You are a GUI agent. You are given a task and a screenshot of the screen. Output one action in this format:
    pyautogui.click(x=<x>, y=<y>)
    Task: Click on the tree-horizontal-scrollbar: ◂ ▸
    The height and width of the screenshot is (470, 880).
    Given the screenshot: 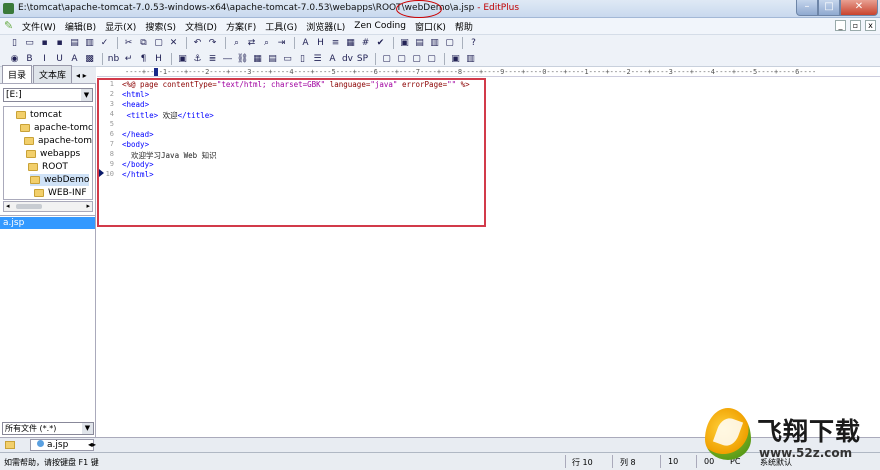 What is the action you would take?
    pyautogui.click(x=48, y=206)
    